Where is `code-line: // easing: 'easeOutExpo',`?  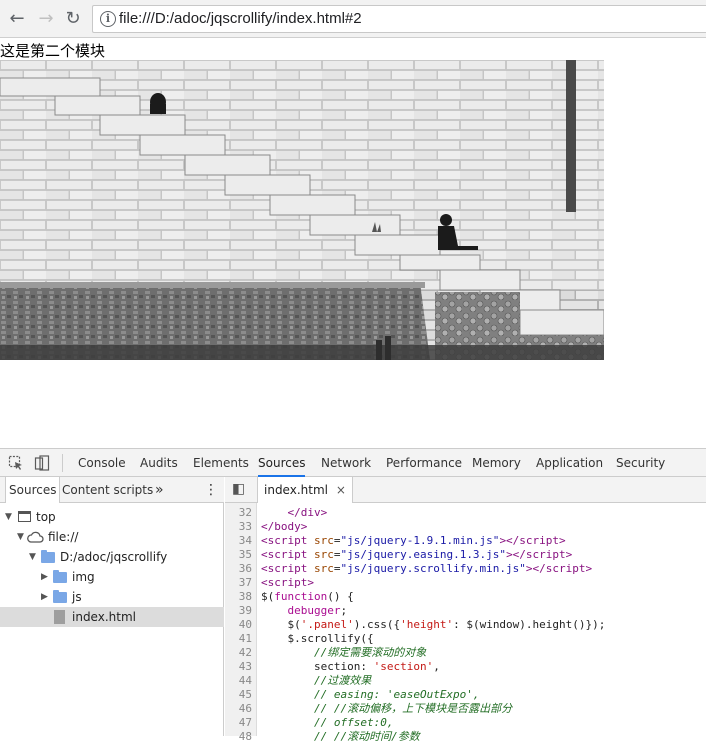
code-line: // easing: 'easeOutExpo', is located at coordinates (370, 695).